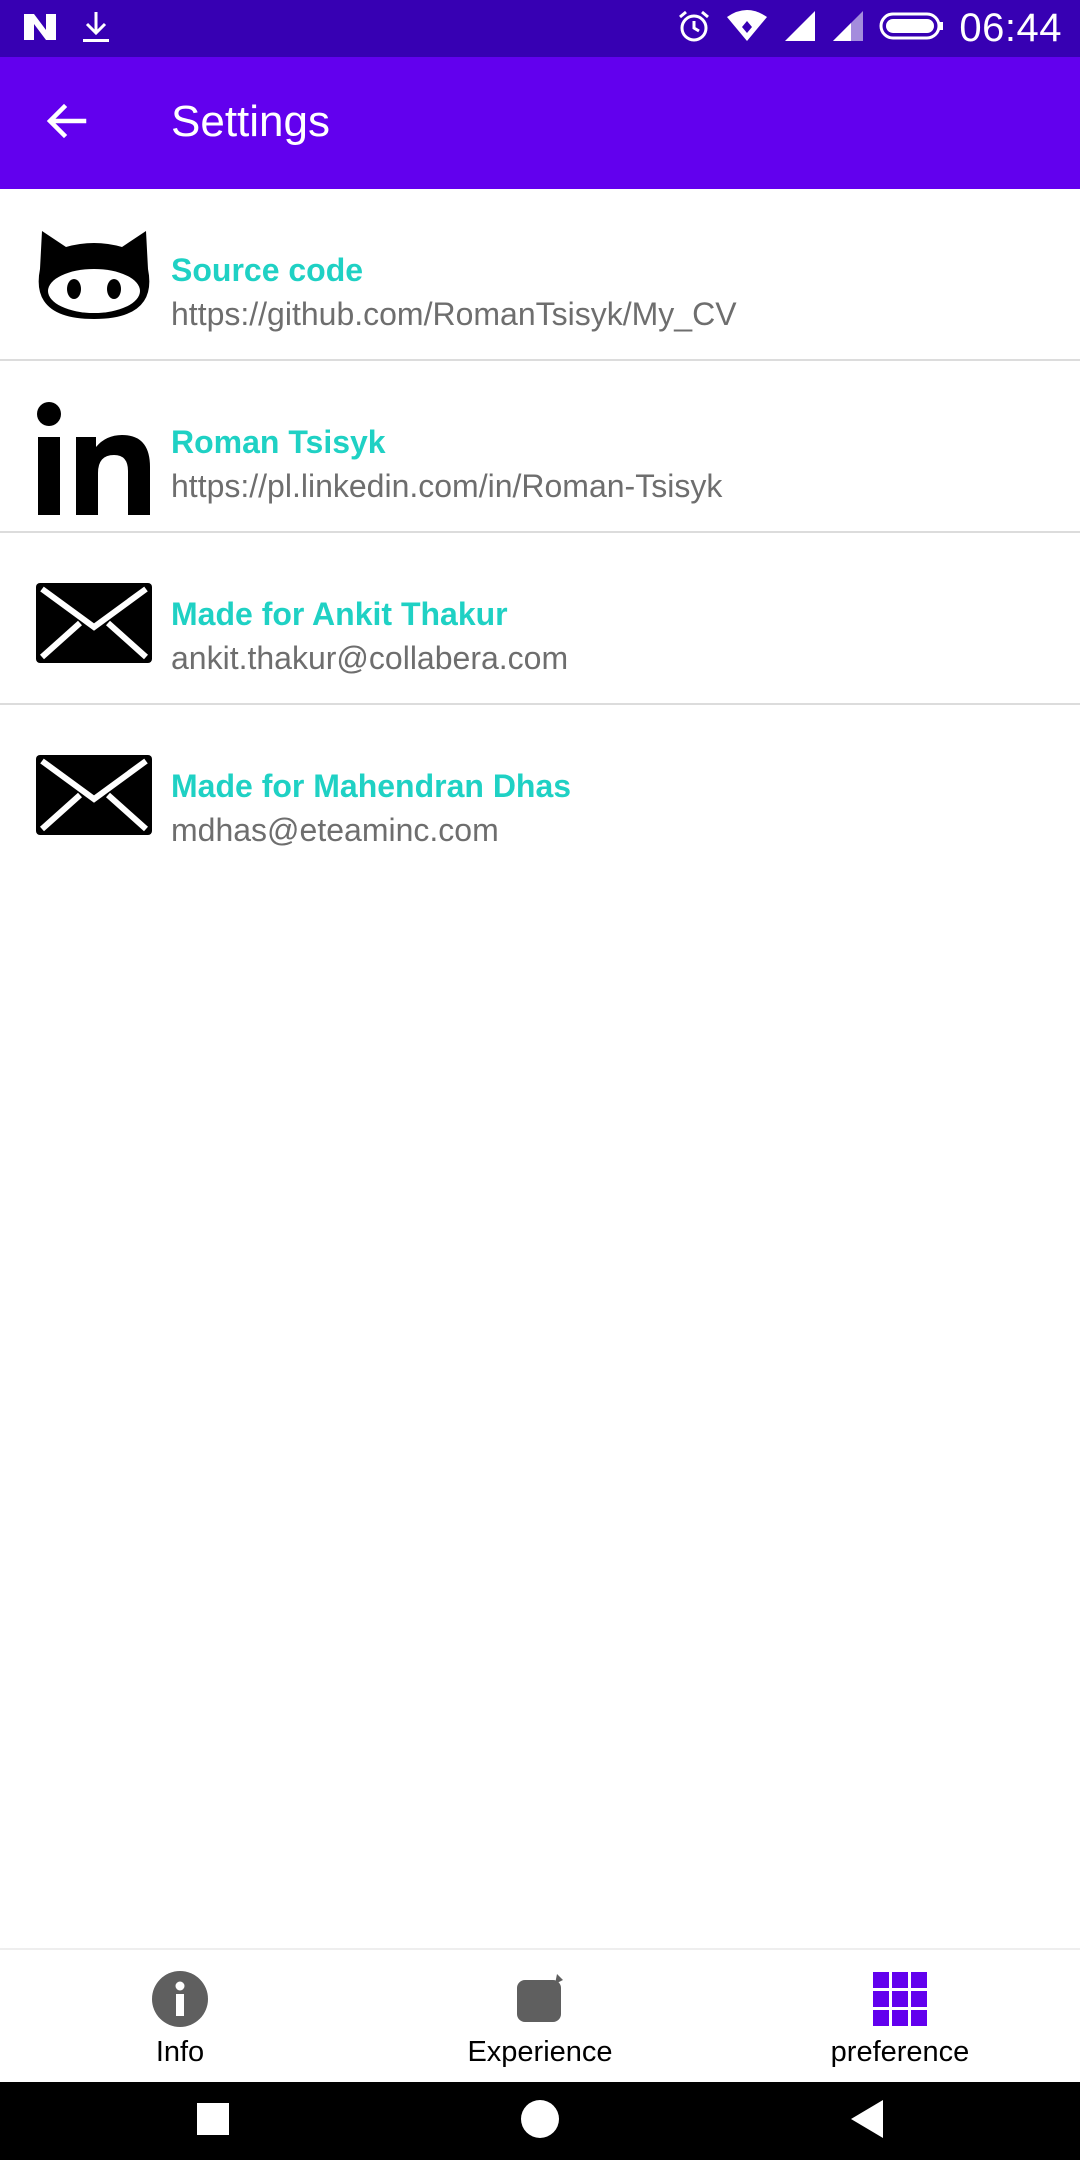 Image resolution: width=1080 pixels, height=2160 pixels. What do you see at coordinates (339, 614) in the screenshot?
I see `item-title: Made for Ankit Thakur` at bounding box center [339, 614].